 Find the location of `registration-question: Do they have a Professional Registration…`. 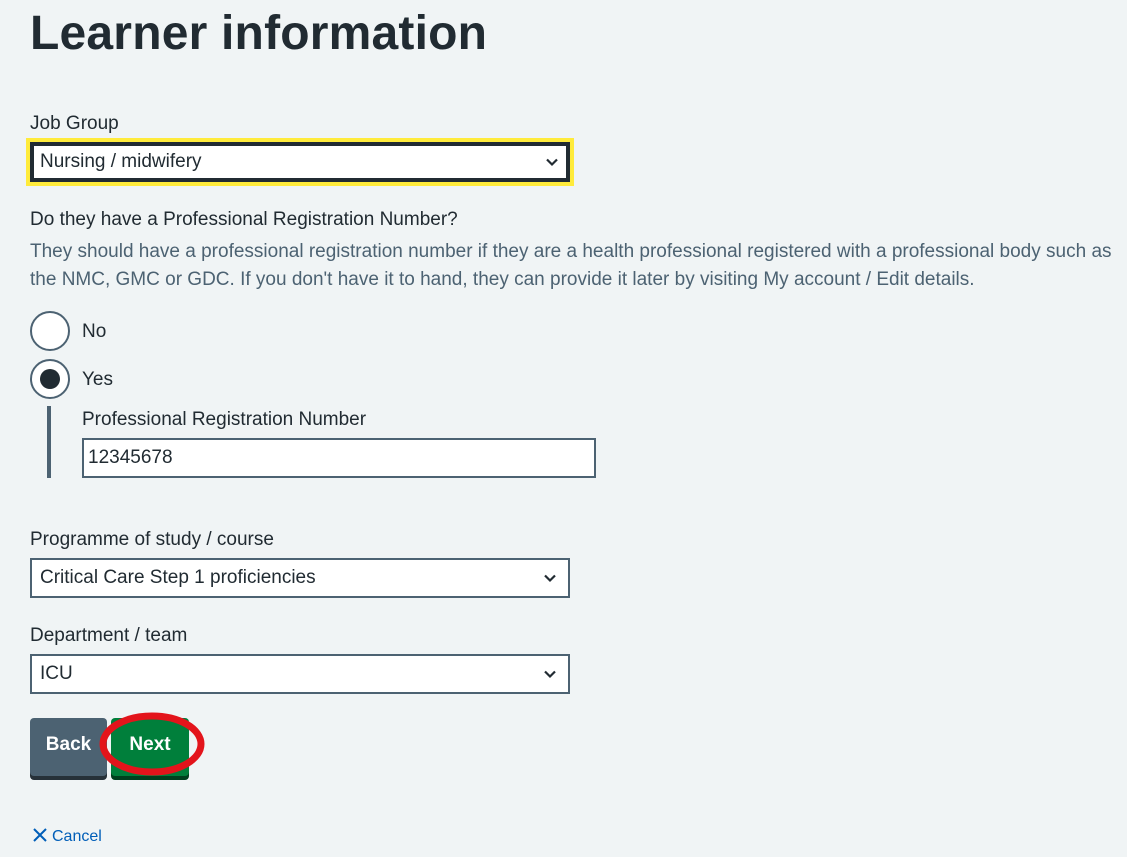

registration-question: Do they have a Professional Registration… is located at coordinates (244, 219).